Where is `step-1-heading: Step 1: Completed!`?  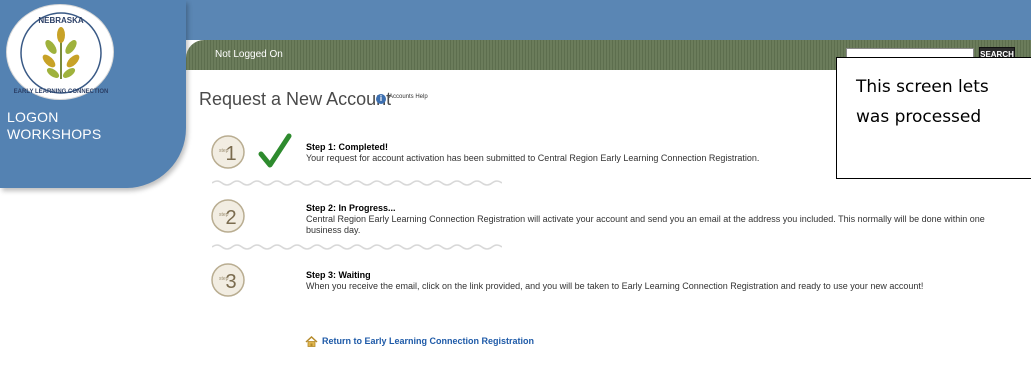 step-1-heading: Step 1: Completed! is located at coordinates (347, 147).